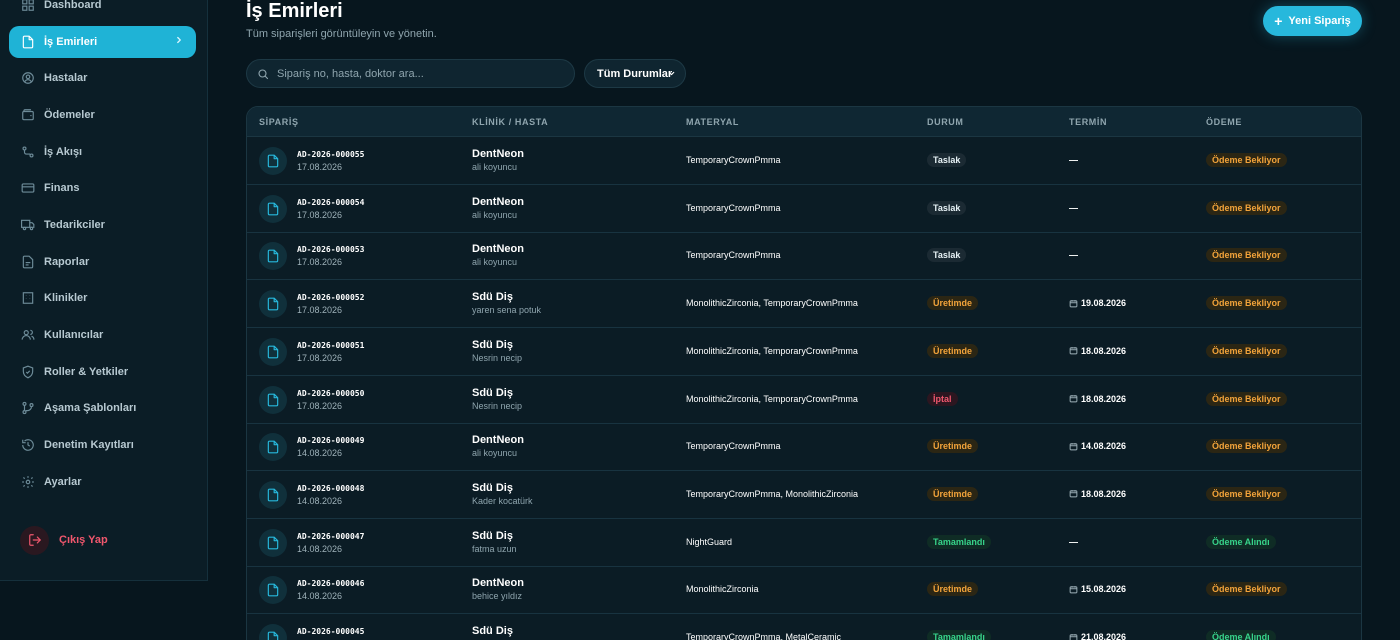  Describe the element at coordinates (102, 42) in the screenshot. I see `sidebar-item-2: İş Emirleri` at that location.